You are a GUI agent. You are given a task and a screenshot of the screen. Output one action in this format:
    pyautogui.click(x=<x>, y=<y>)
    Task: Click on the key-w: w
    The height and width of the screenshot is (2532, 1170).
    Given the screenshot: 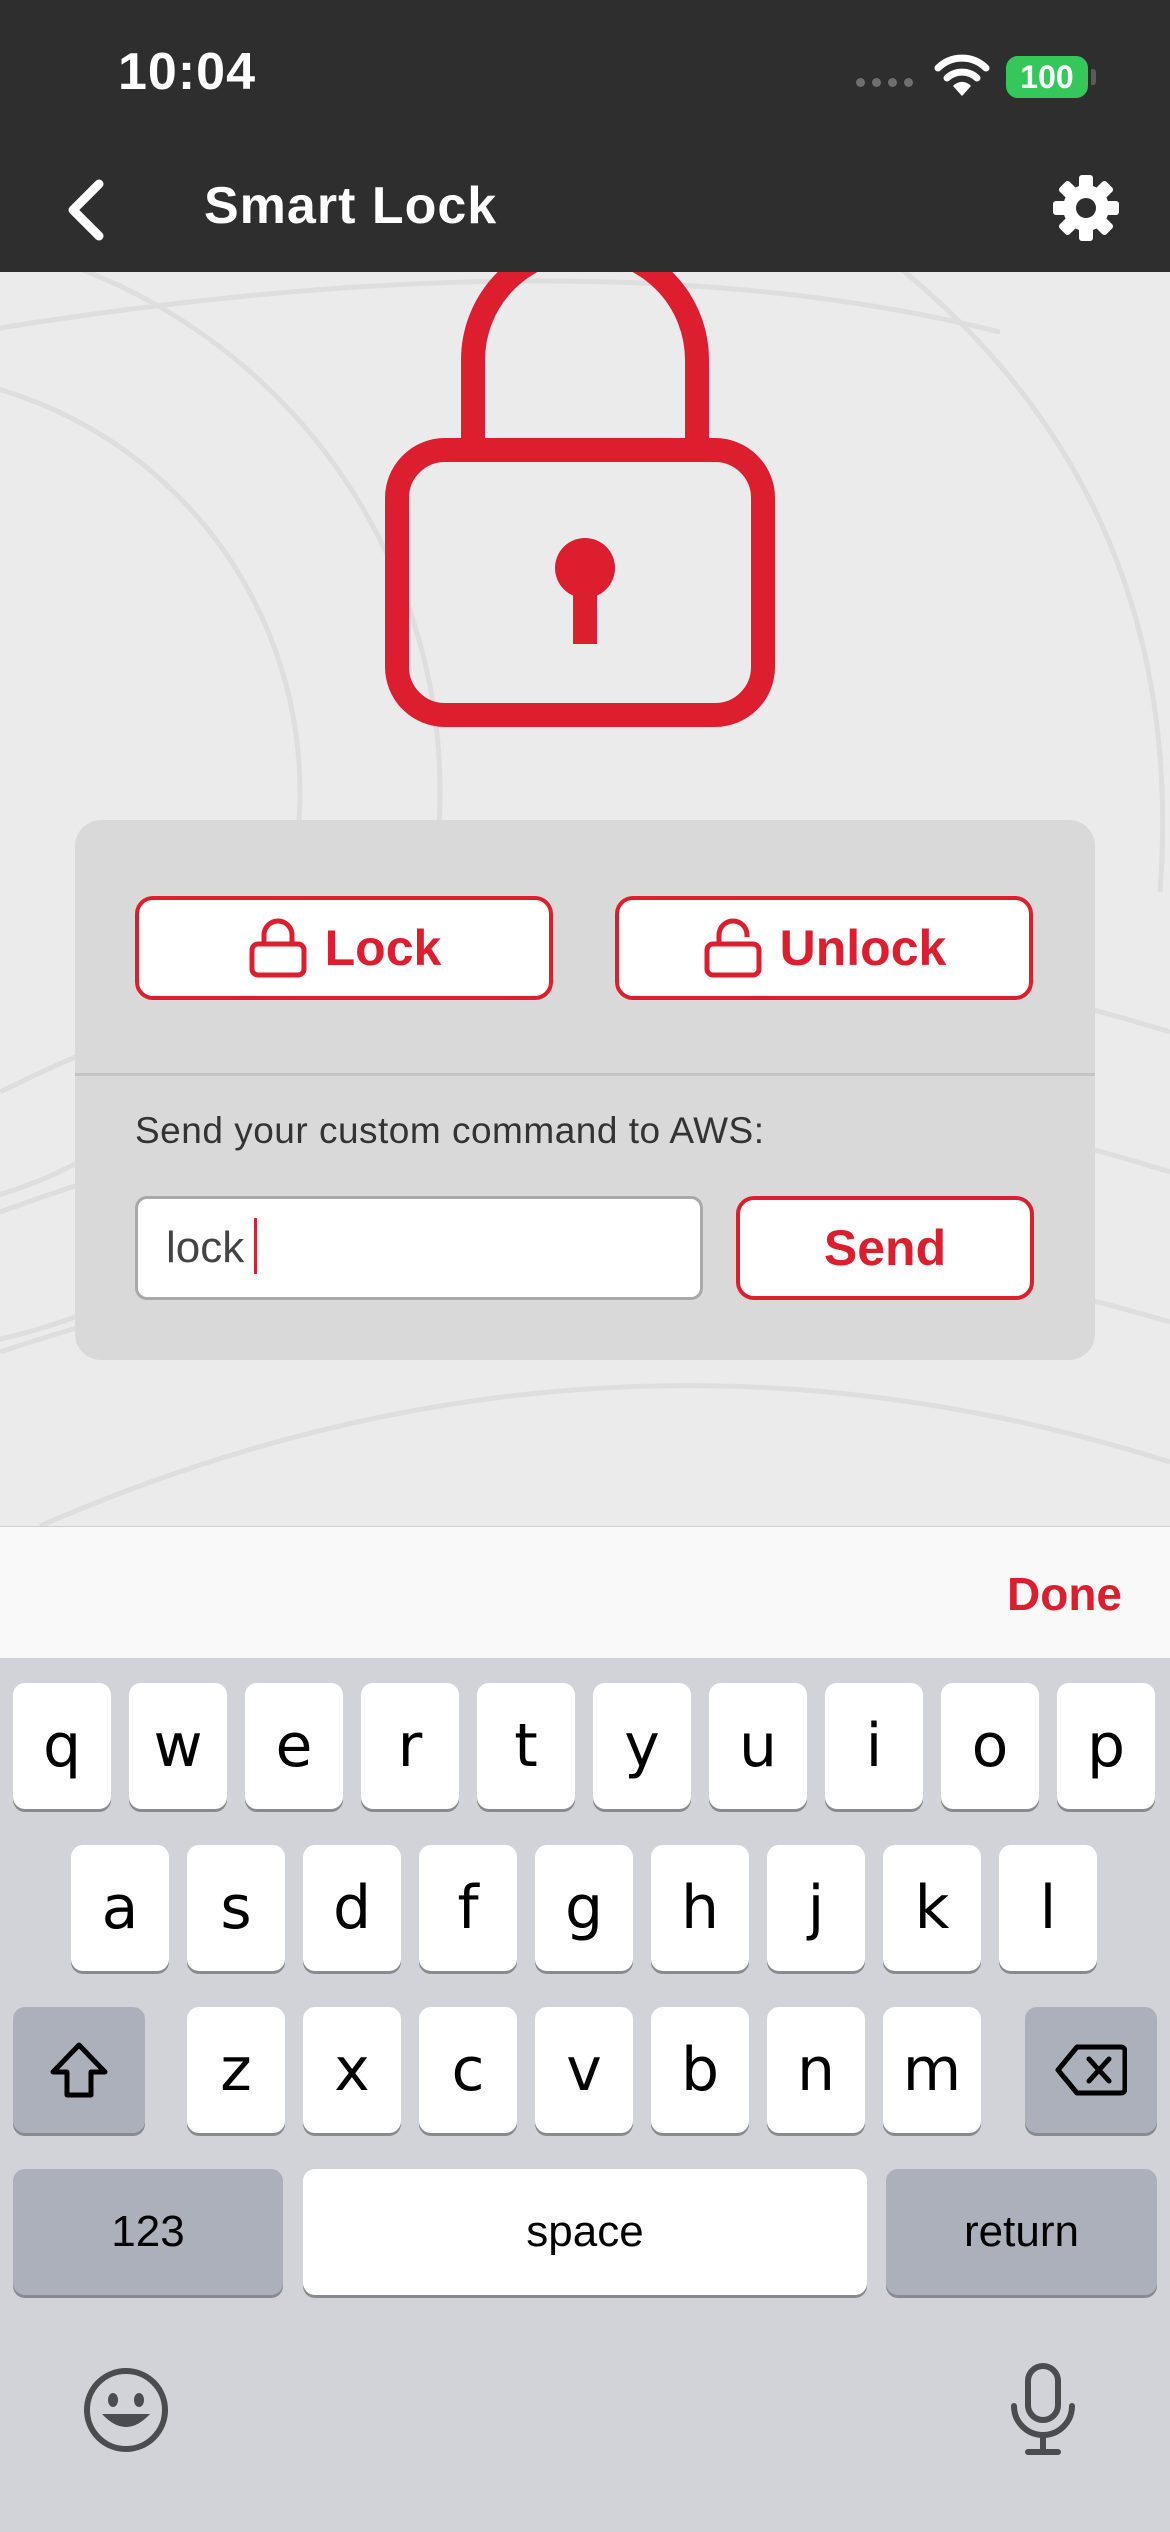 What is the action you would take?
    pyautogui.click(x=178, y=1746)
    